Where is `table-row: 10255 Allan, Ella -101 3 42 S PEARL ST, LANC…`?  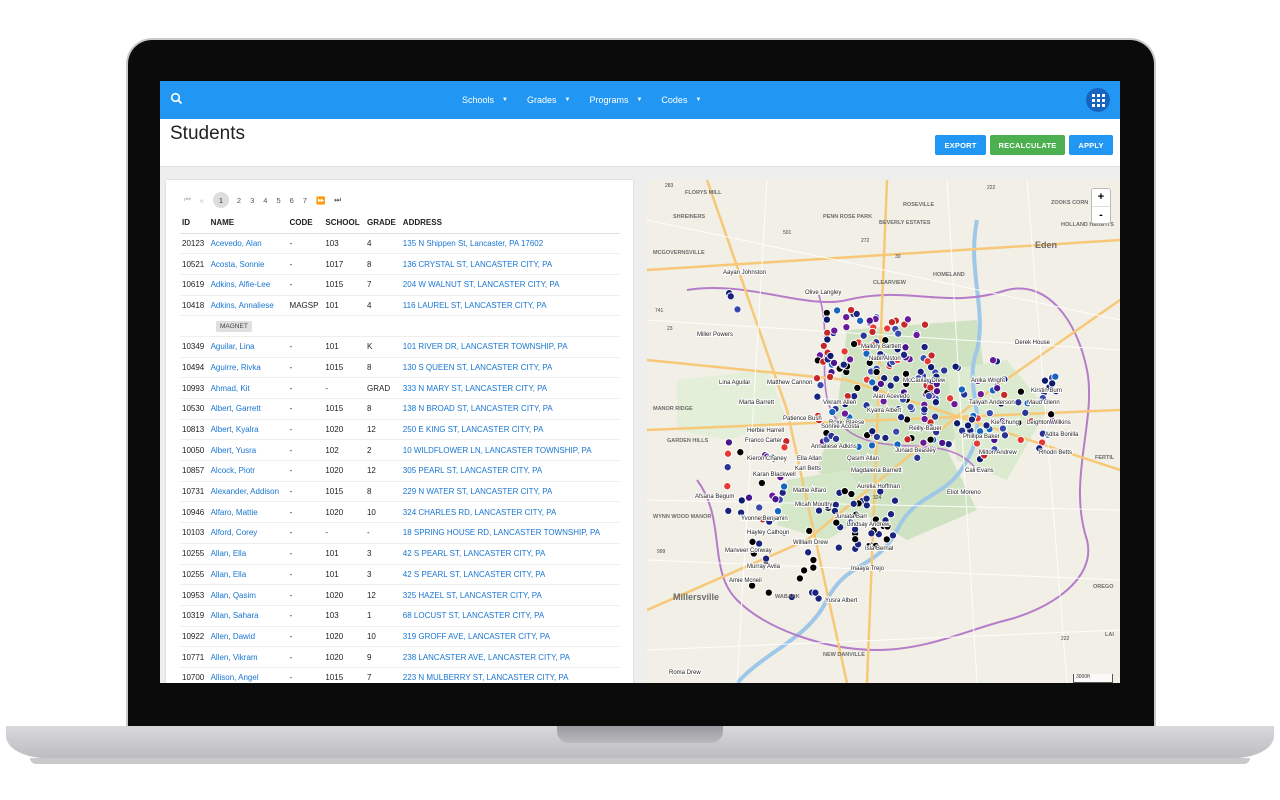
table-row: 10255 Allan, Ella -101 3 42 S PEARL ST, LANC… is located at coordinates (400, 575).